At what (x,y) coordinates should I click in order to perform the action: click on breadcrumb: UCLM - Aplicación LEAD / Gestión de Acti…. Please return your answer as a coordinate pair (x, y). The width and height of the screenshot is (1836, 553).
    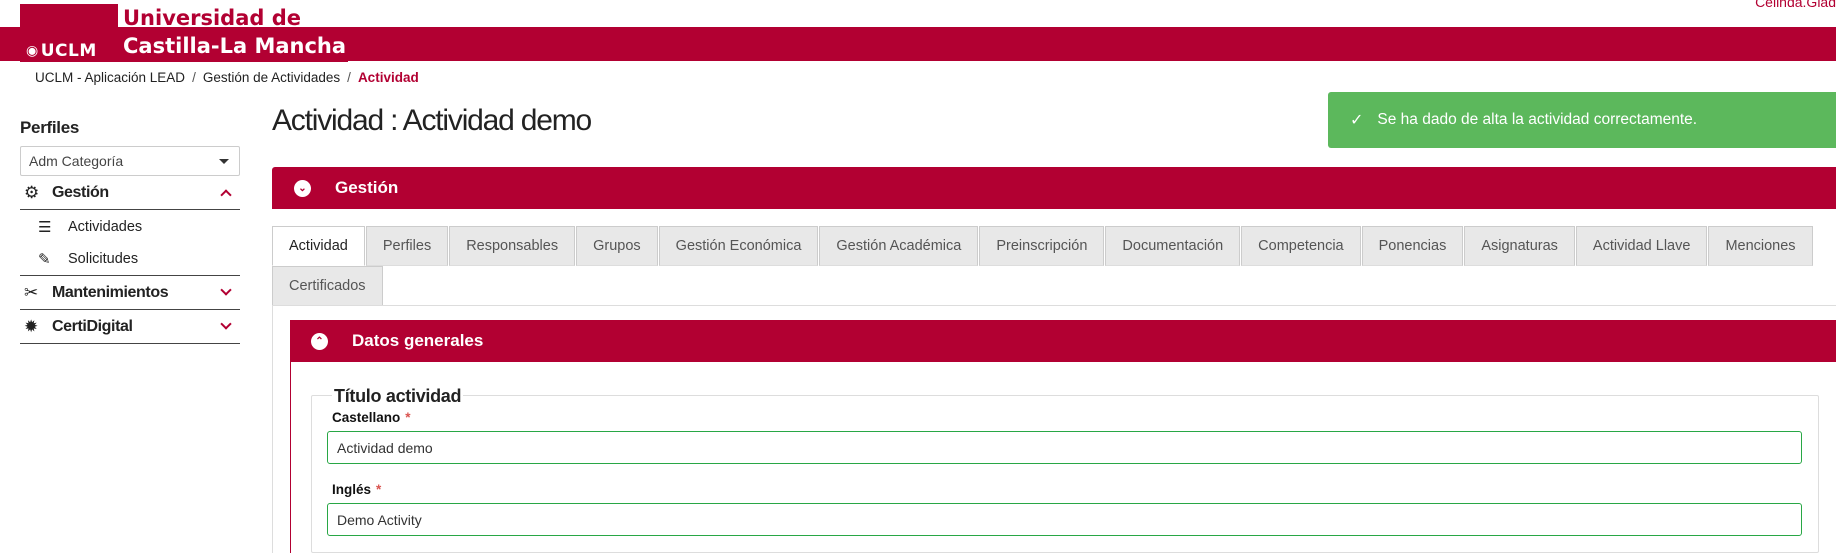
    Looking at the image, I should click on (227, 77).